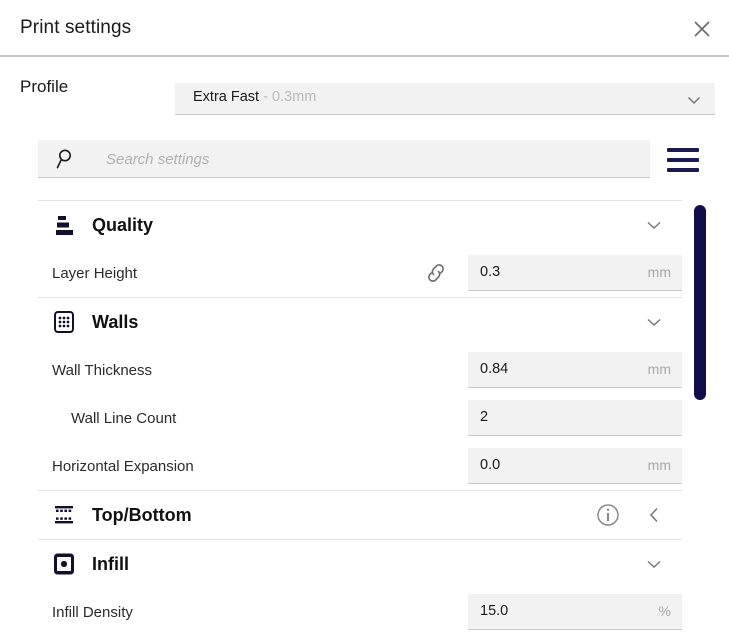 Image resolution: width=729 pixels, height=639 pixels. I want to click on section-title: Top/Bottom, so click(142, 514).